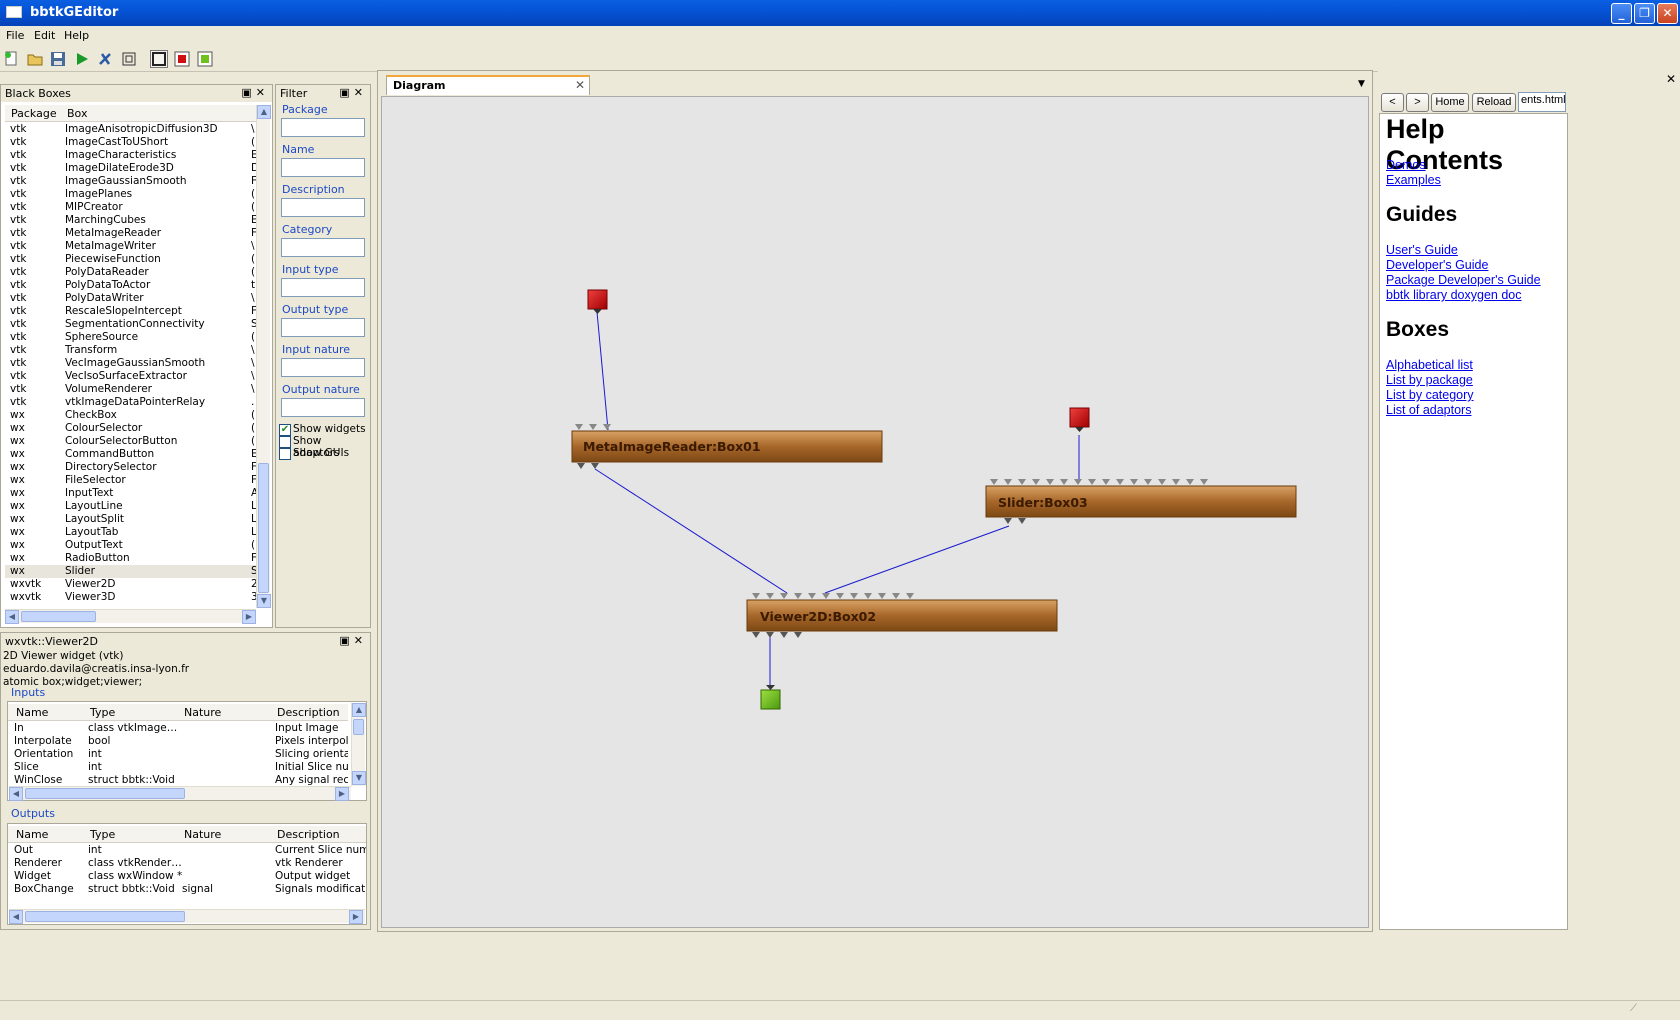 The height and width of the screenshot is (1020, 1680). What do you see at coordinates (130, 155) in the screenshot?
I see `list-item: vtk ImageCharacteristics E` at bounding box center [130, 155].